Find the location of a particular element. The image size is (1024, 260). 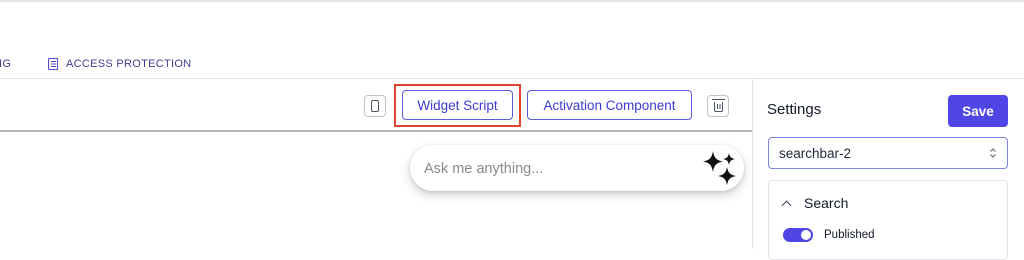

published-toggle is located at coordinates (798, 235).